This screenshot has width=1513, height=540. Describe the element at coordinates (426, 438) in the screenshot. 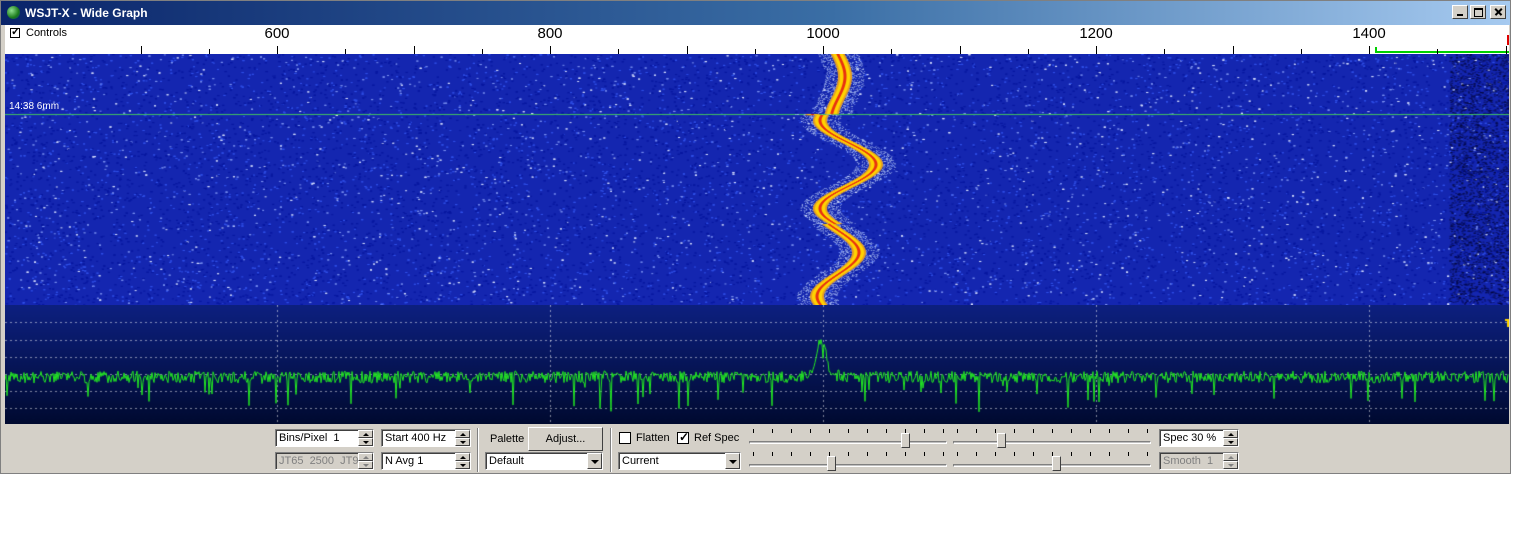

I see `start-freq-spinbox: Start 400 Hz` at that location.